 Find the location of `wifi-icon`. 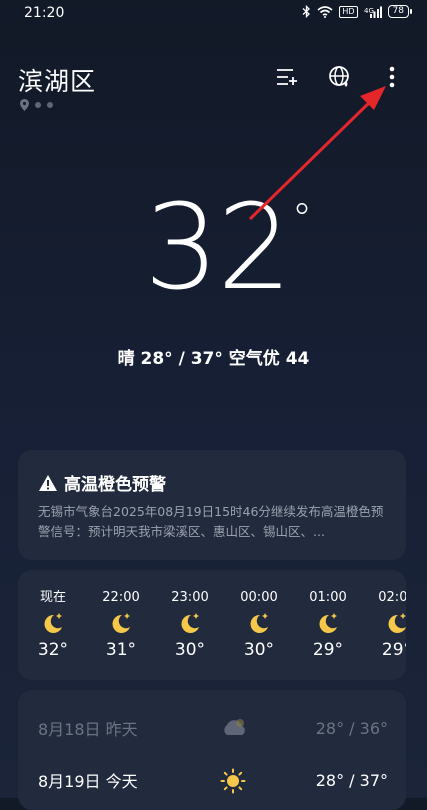

wifi-icon is located at coordinates (325, 11).